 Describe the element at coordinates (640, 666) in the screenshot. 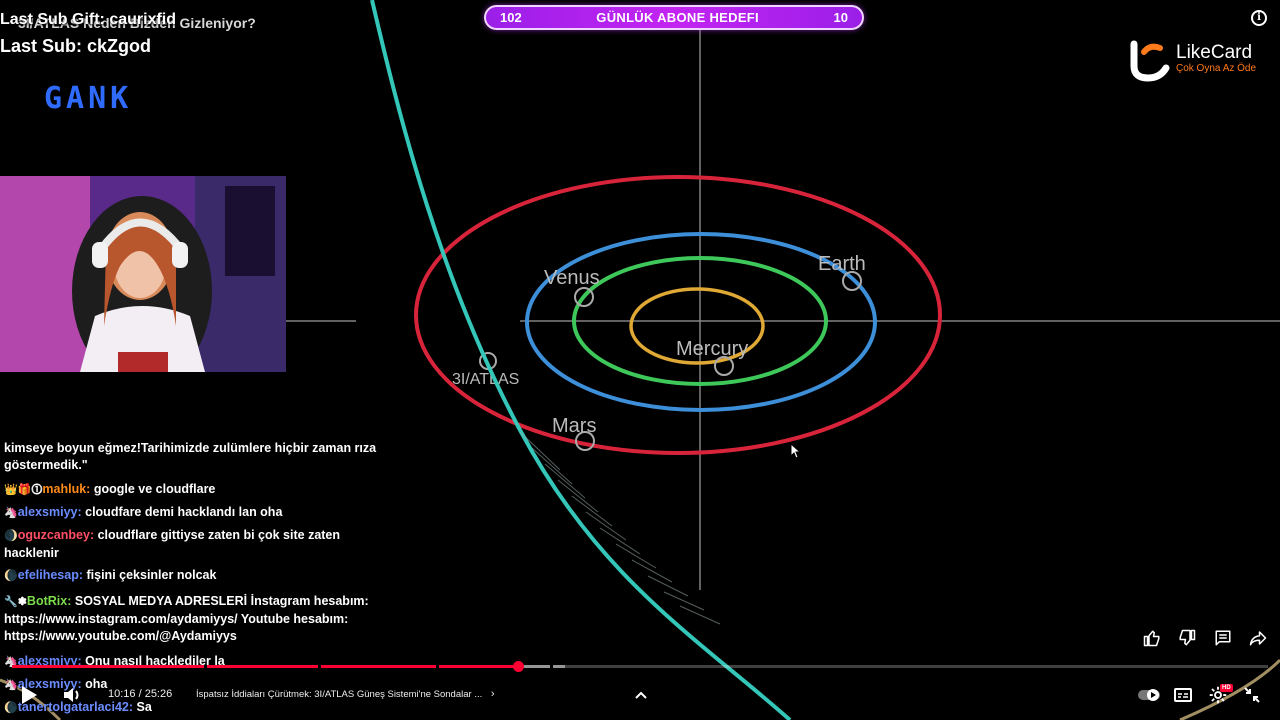

I see `progress-bar` at that location.